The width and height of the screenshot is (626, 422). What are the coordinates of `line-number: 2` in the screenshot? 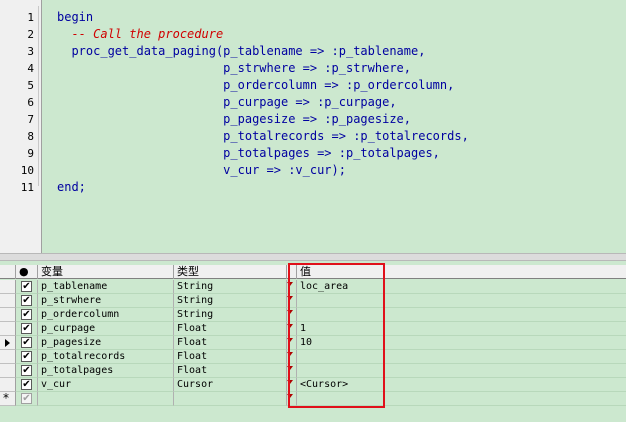 It's located at (30, 34).